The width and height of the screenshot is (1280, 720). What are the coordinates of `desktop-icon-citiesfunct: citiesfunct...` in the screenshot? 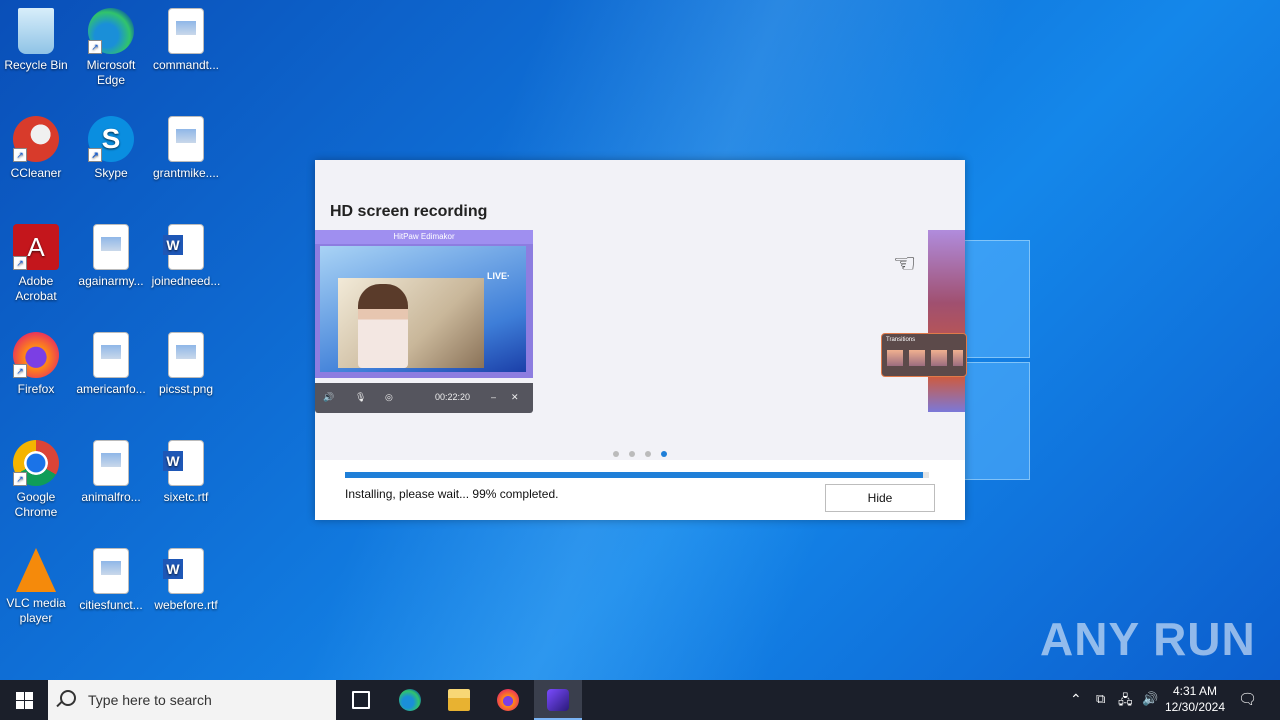 It's located at (111, 580).